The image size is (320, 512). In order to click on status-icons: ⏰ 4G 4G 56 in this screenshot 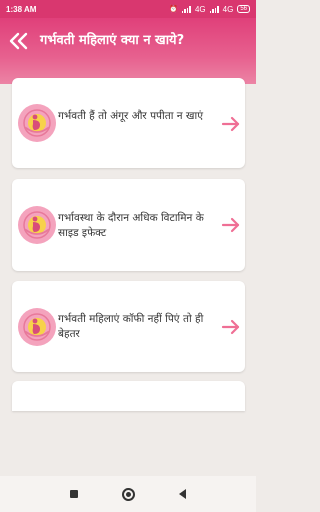, I will do `click(209, 9)`.